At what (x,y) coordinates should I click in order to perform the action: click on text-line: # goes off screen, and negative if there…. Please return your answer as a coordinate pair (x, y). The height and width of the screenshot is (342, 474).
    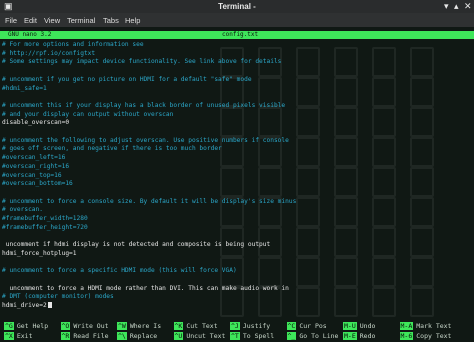
    Looking at the image, I should click on (112, 148).